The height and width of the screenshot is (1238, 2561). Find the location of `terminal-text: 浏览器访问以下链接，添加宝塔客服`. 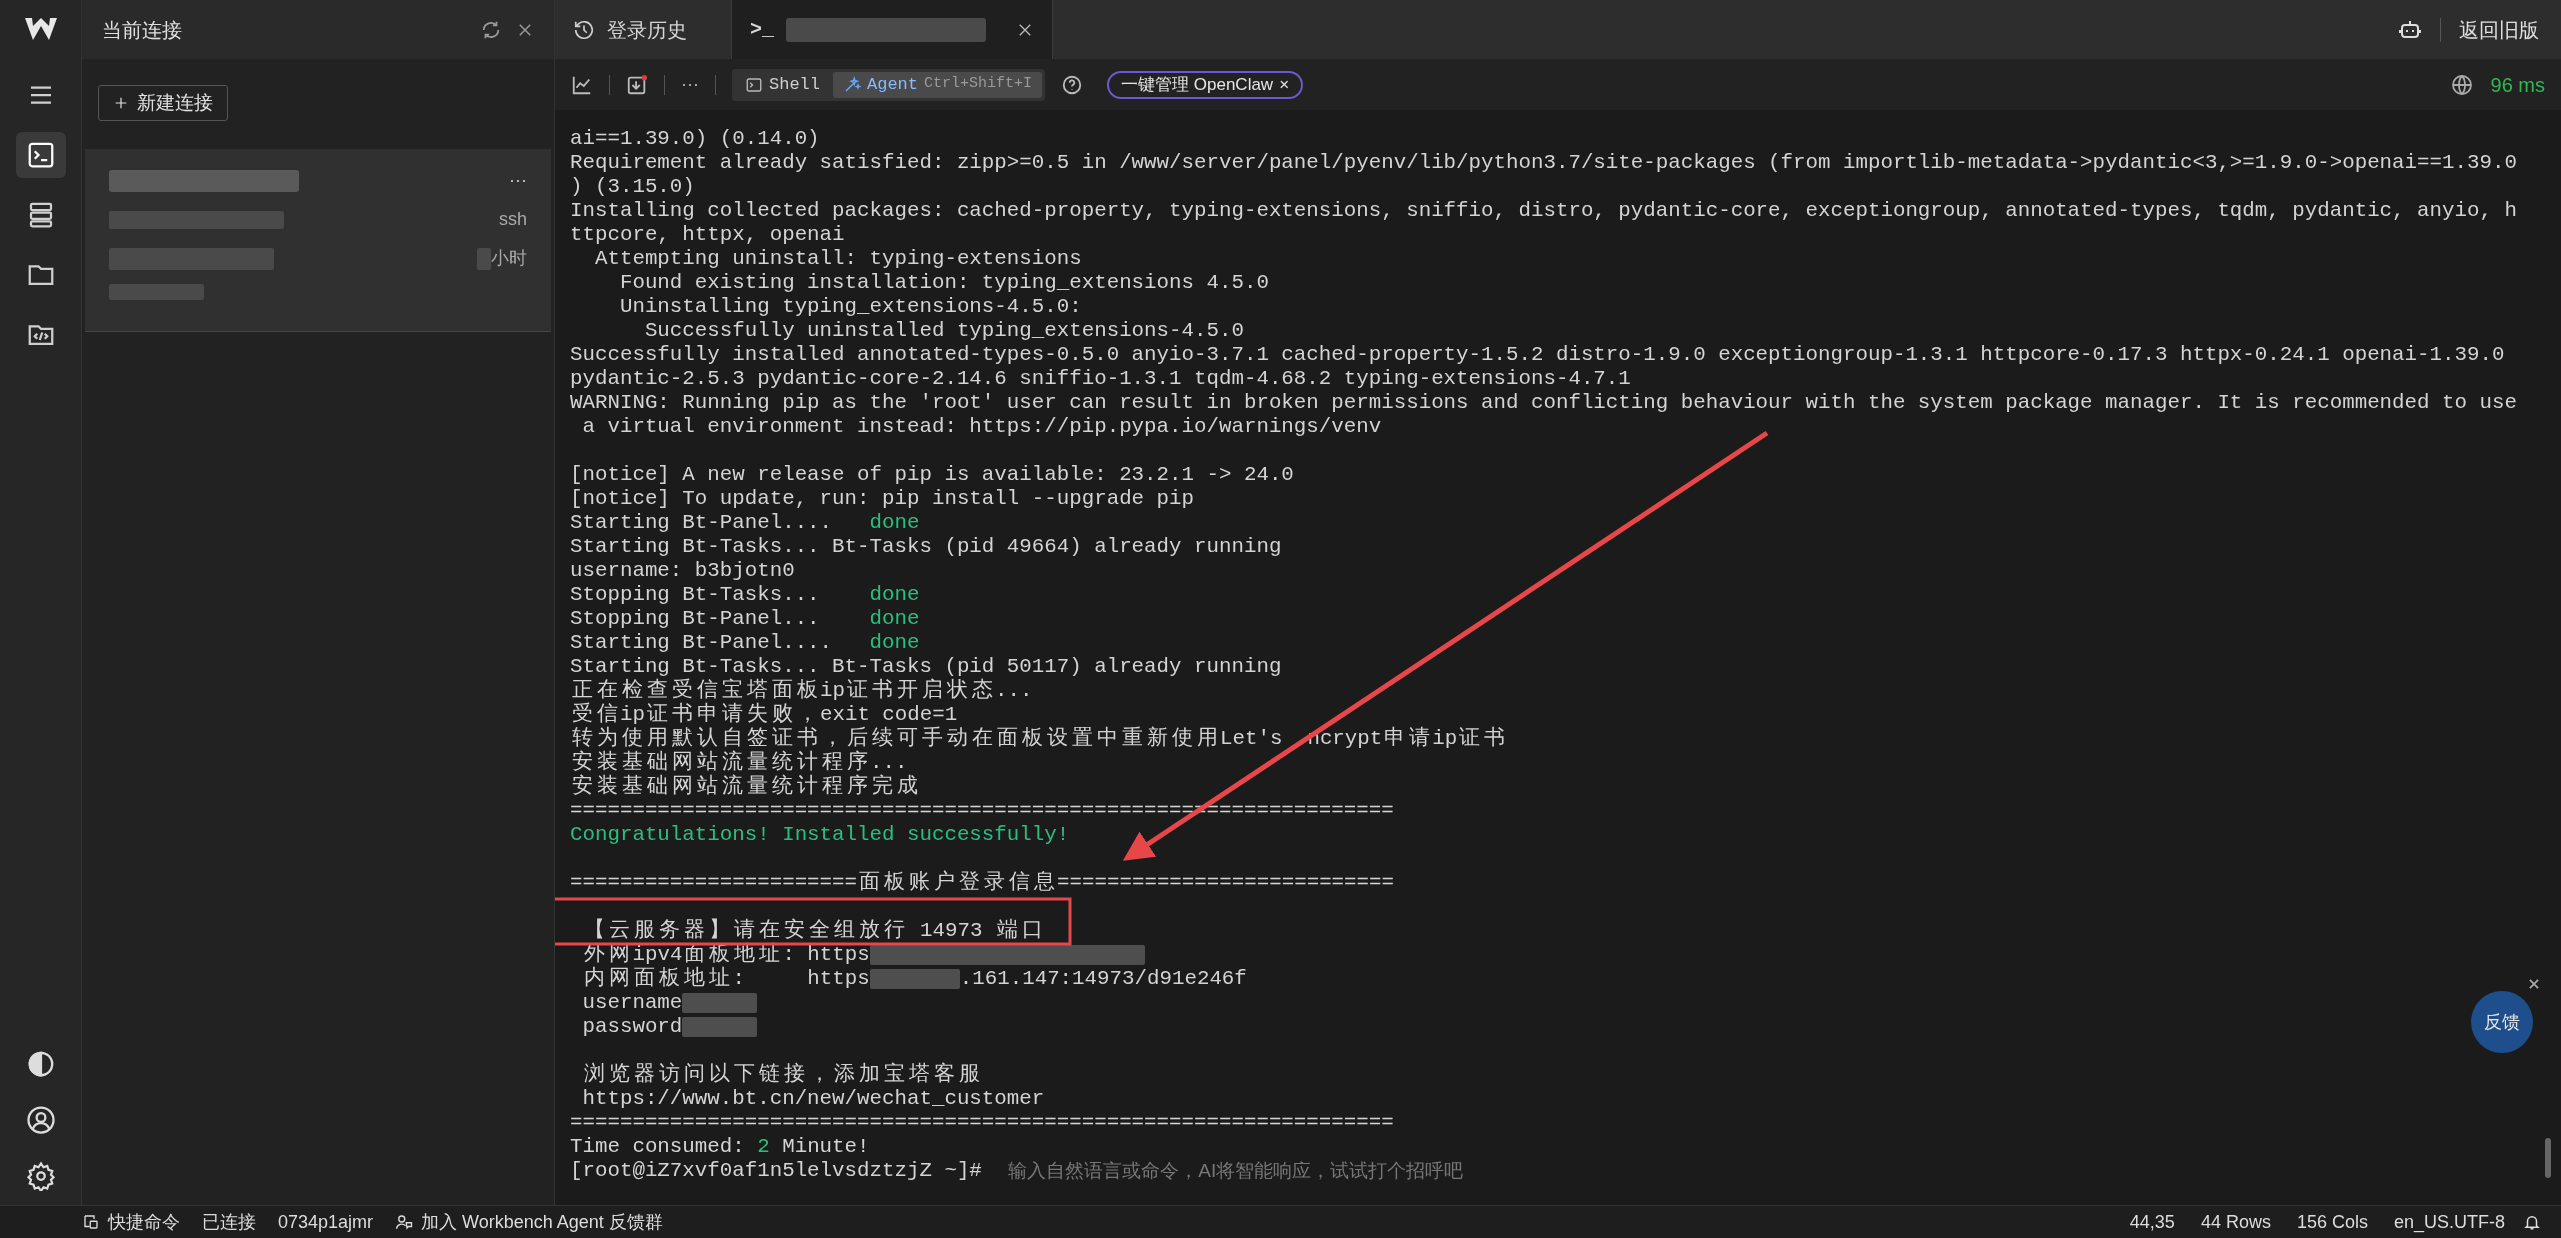

terminal-text: 浏览器访问以下链接，添加宝塔客服 is located at coordinates (782, 1075).